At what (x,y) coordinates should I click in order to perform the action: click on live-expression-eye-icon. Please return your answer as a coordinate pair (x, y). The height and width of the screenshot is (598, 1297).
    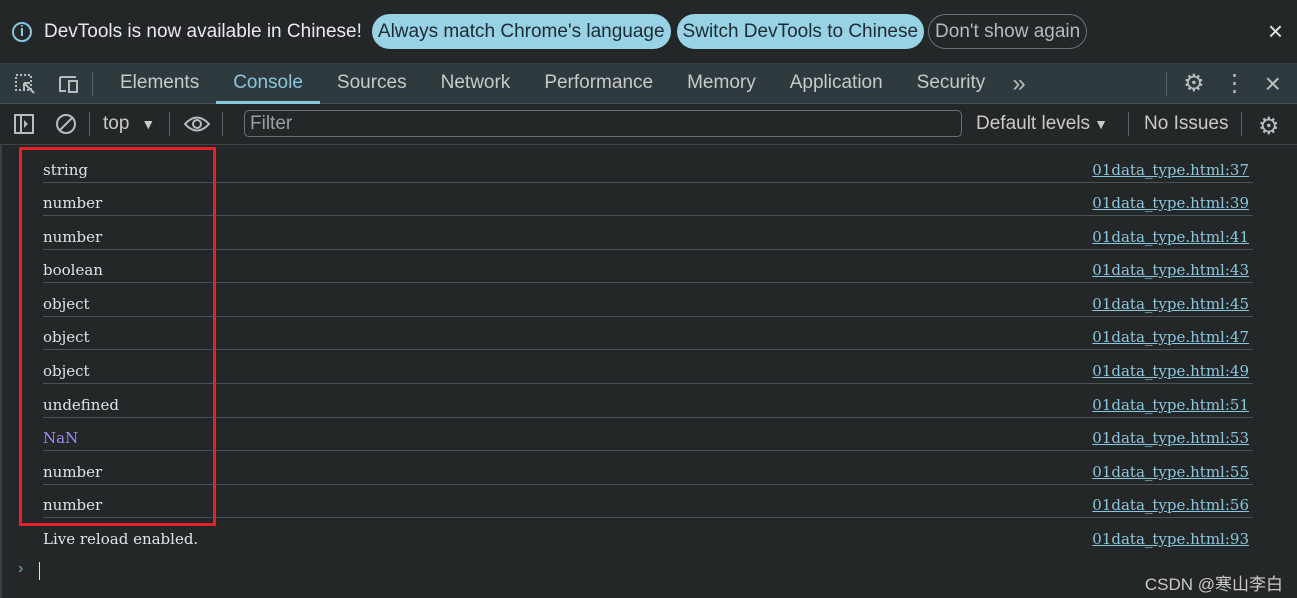
    Looking at the image, I should click on (197, 124).